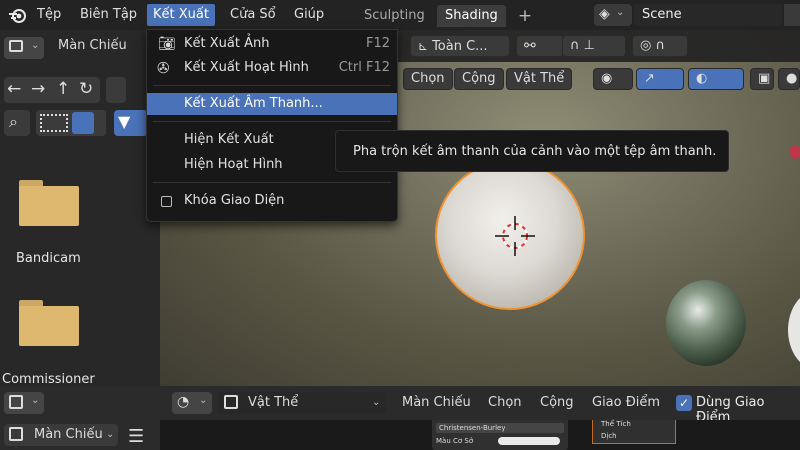 This screenshot has width=800, height=450. I want to click on tab-shading: Shading, so click(471, 16).